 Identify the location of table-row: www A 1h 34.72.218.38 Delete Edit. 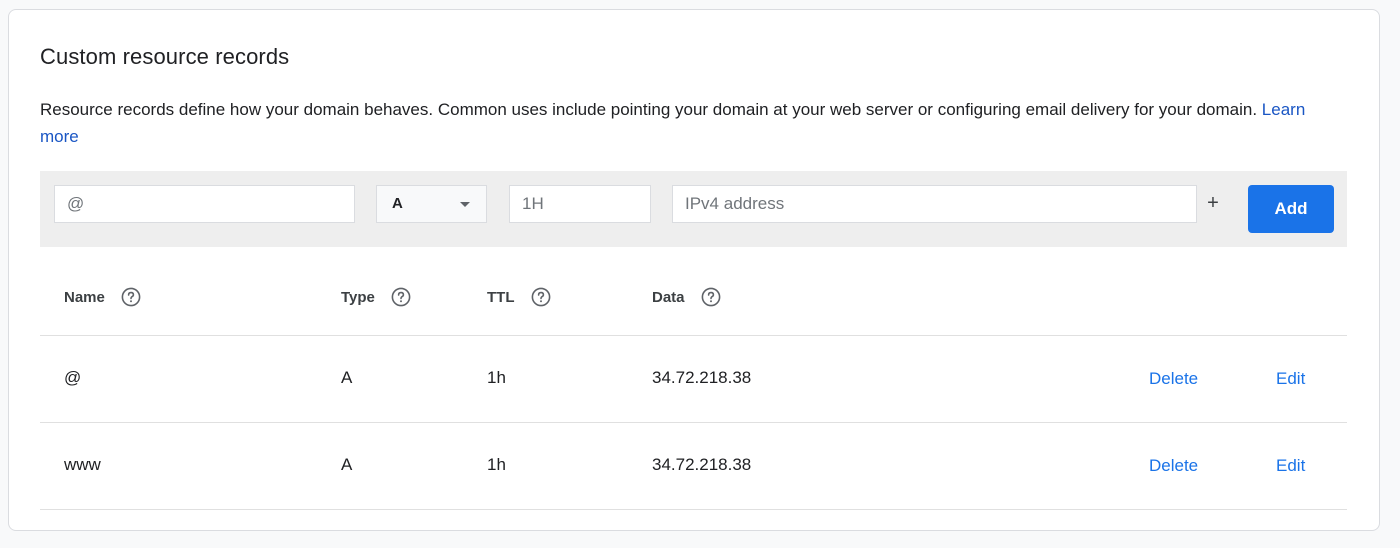
(693, 466).